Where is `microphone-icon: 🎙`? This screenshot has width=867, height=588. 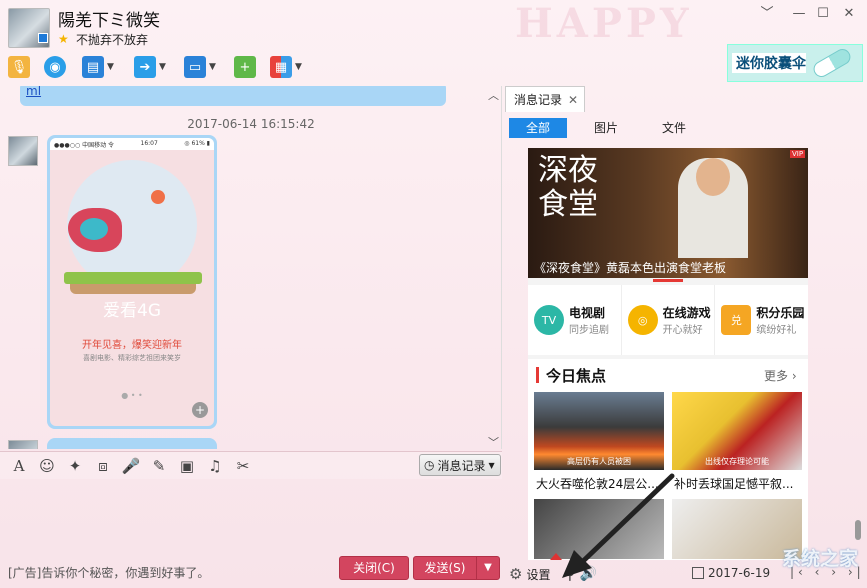 microphone-icon: 🎙 is located at coordinates (19, 67).